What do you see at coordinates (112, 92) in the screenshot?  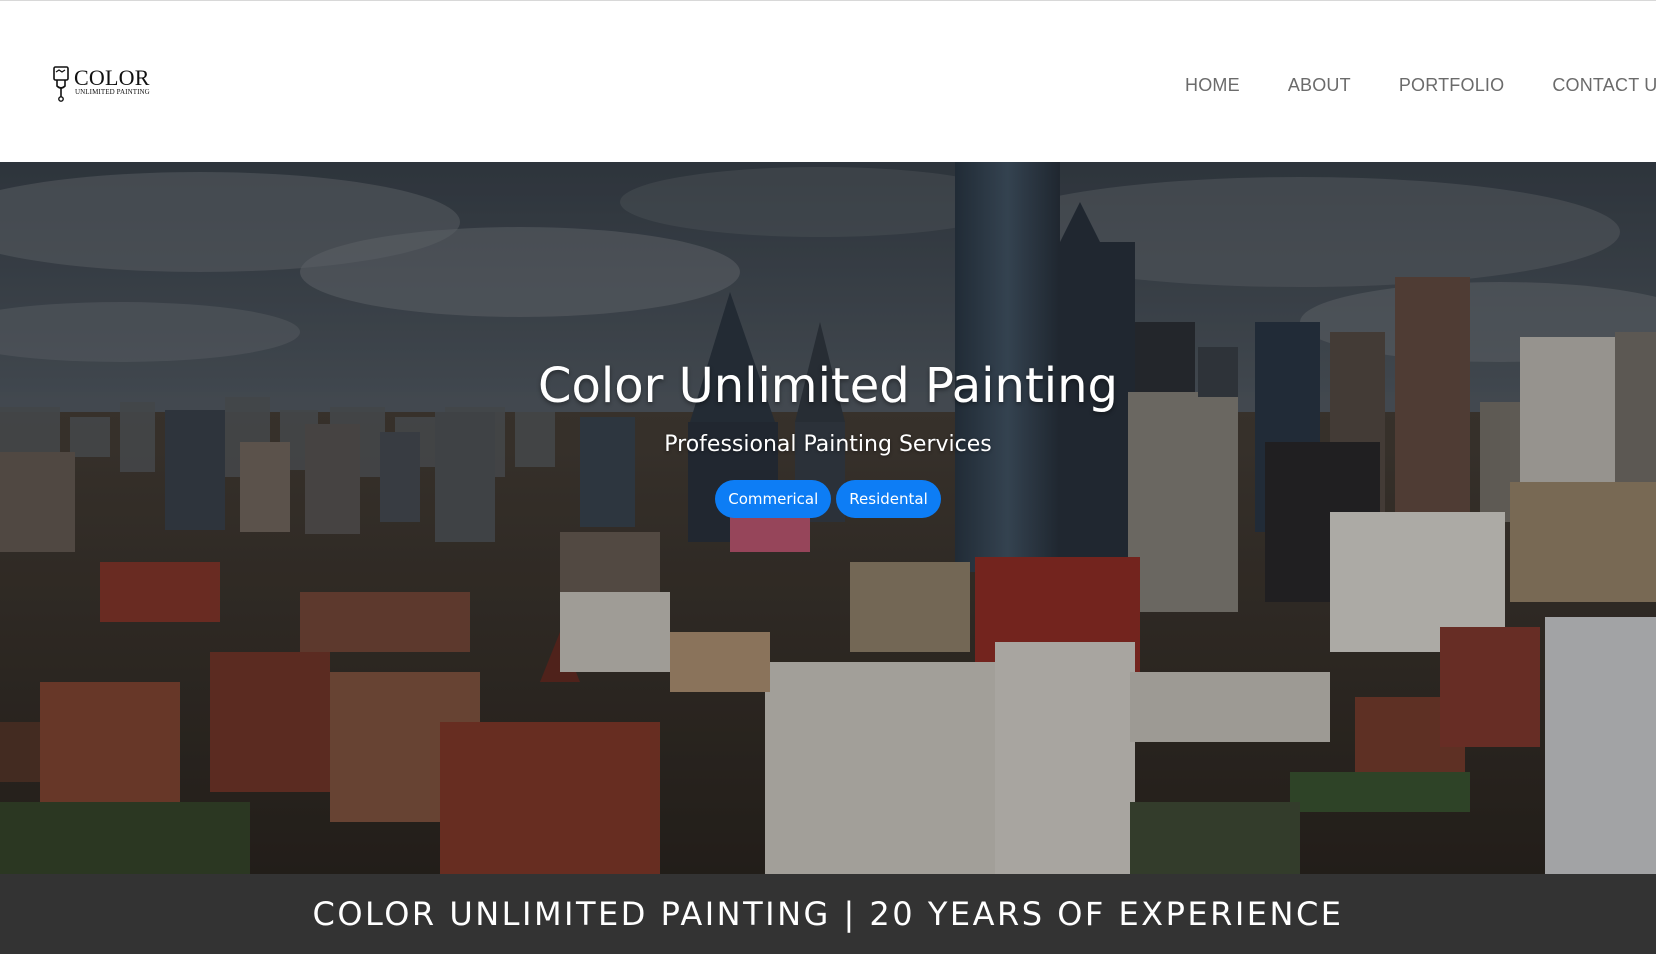 I see `logo-subtitle: UNLIMITED PAINTING` at bounding box center [112, 92].